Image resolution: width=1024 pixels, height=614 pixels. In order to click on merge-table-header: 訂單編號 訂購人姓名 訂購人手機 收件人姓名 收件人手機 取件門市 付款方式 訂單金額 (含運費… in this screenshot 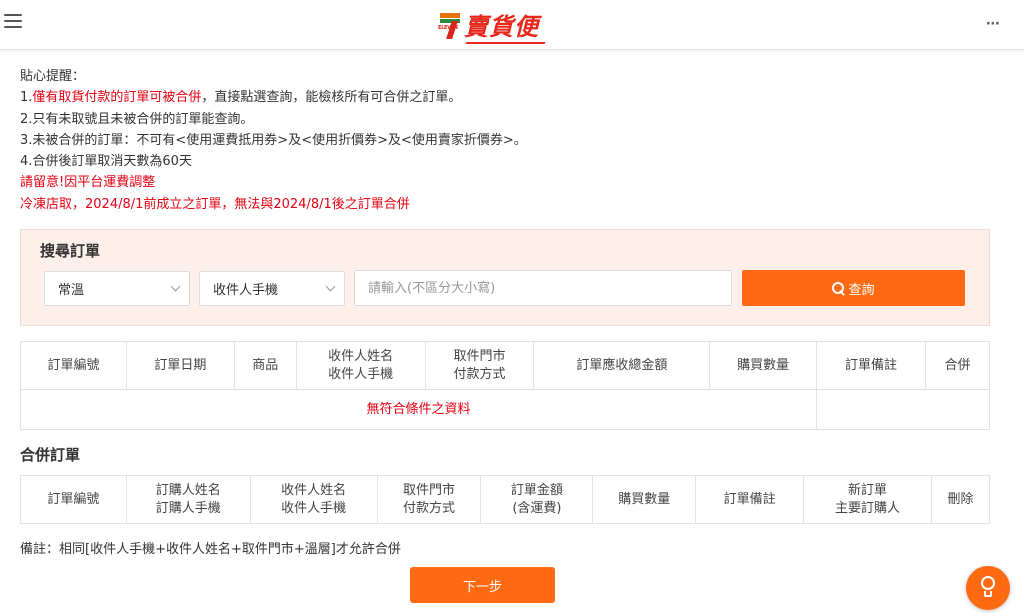, I will do `click(505, 499)`.